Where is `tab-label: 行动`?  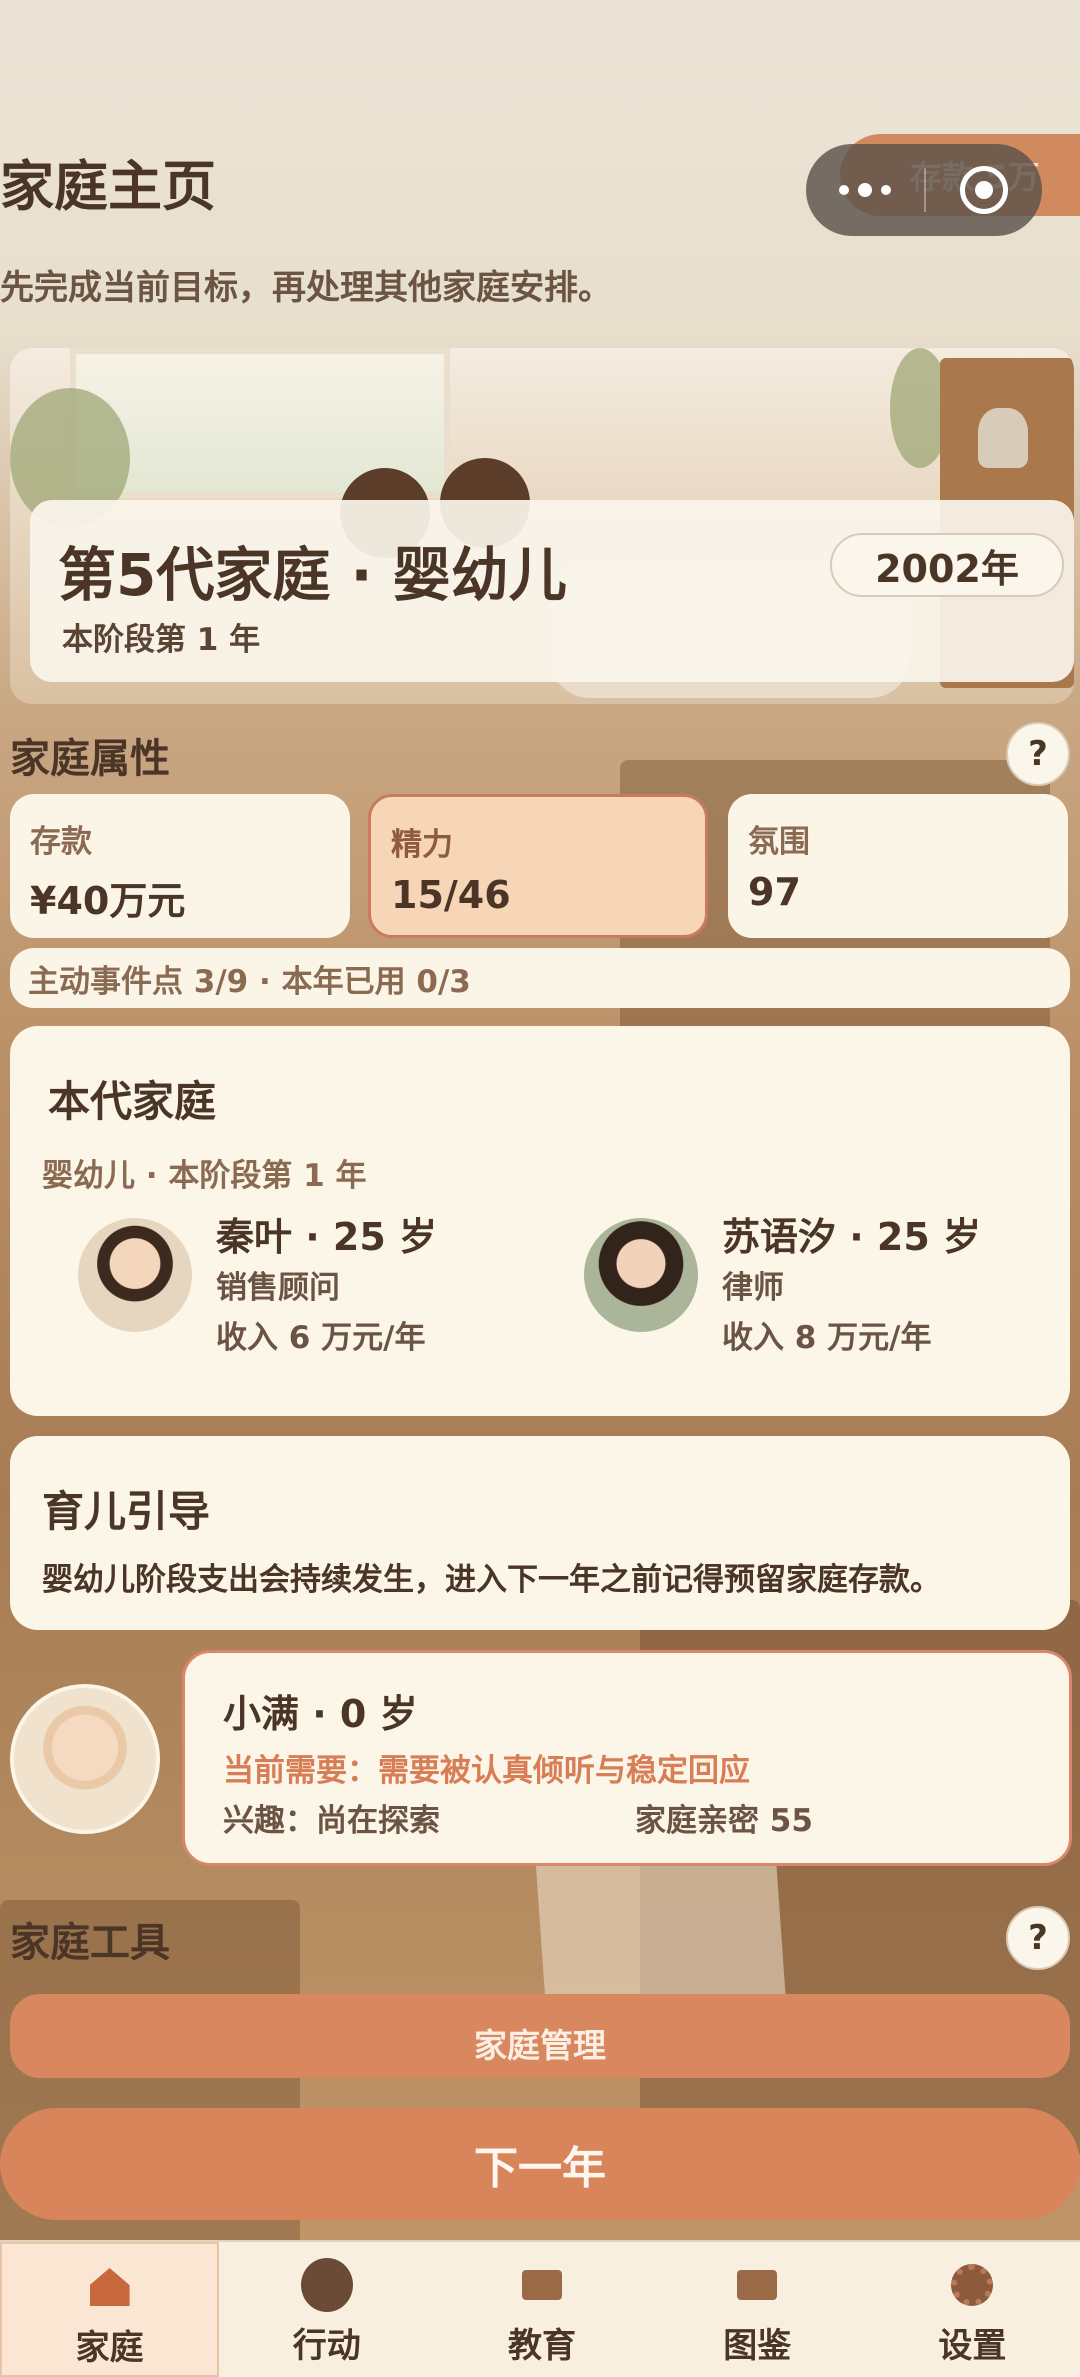 tab-label: 行动 is located at coordinates (326, 2346).